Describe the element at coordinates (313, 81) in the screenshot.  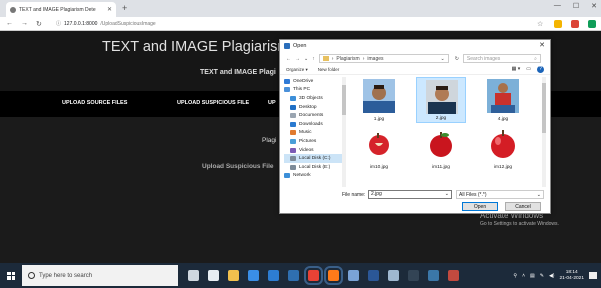
I see `sidebar-item-onedrive: OneDrive` at that location.